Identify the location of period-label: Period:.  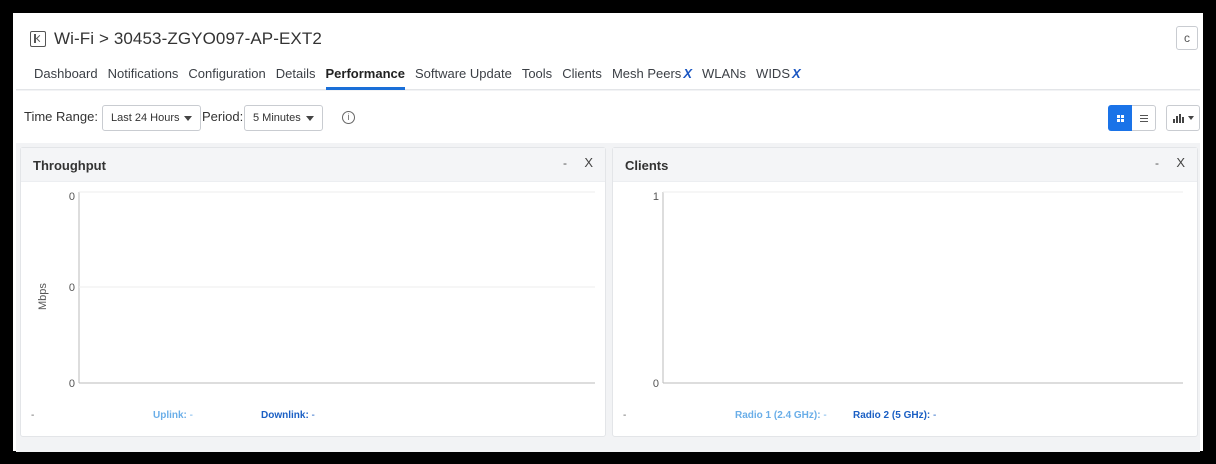
(223, 116).